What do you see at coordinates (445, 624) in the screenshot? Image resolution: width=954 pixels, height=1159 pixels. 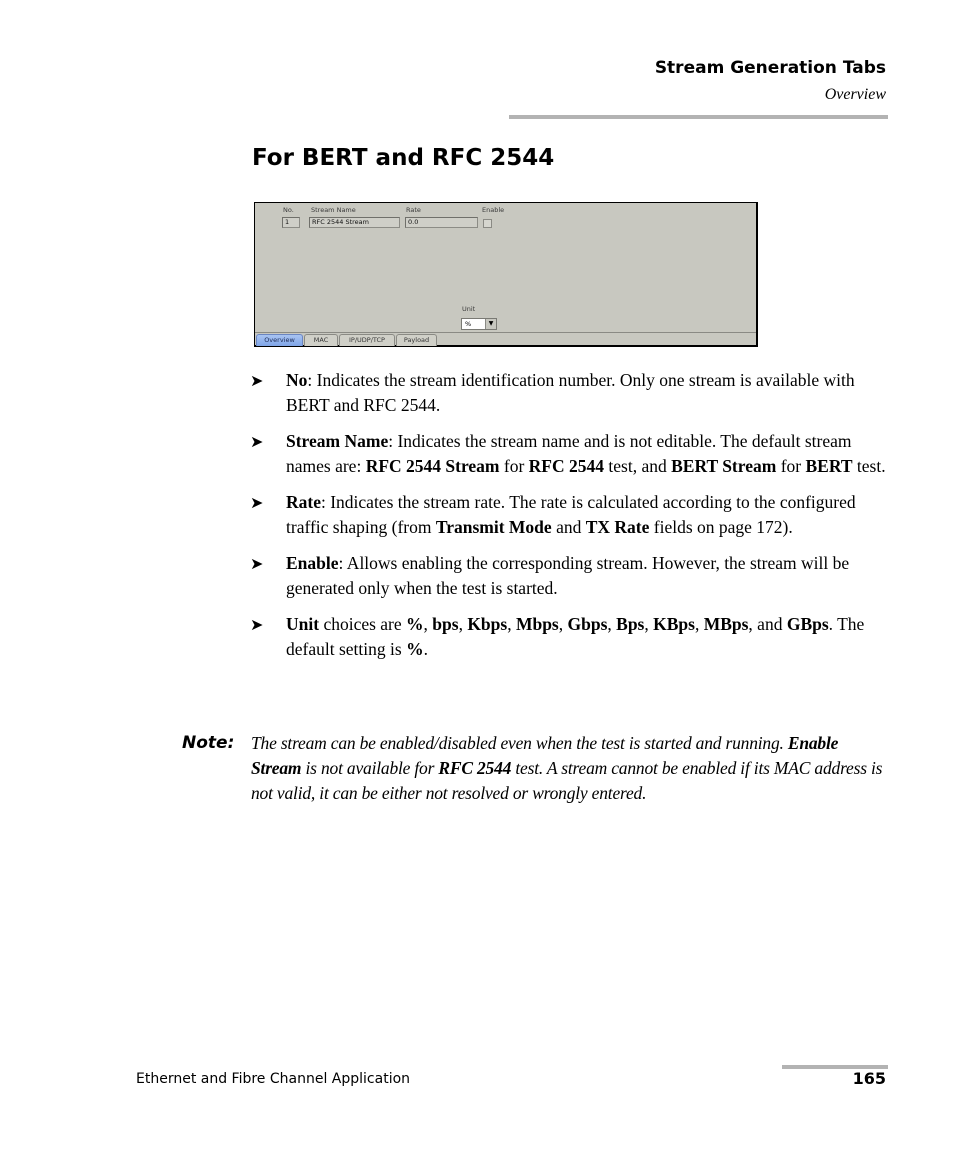 I see `unit-option: bps` at bounding box center [445, 624].